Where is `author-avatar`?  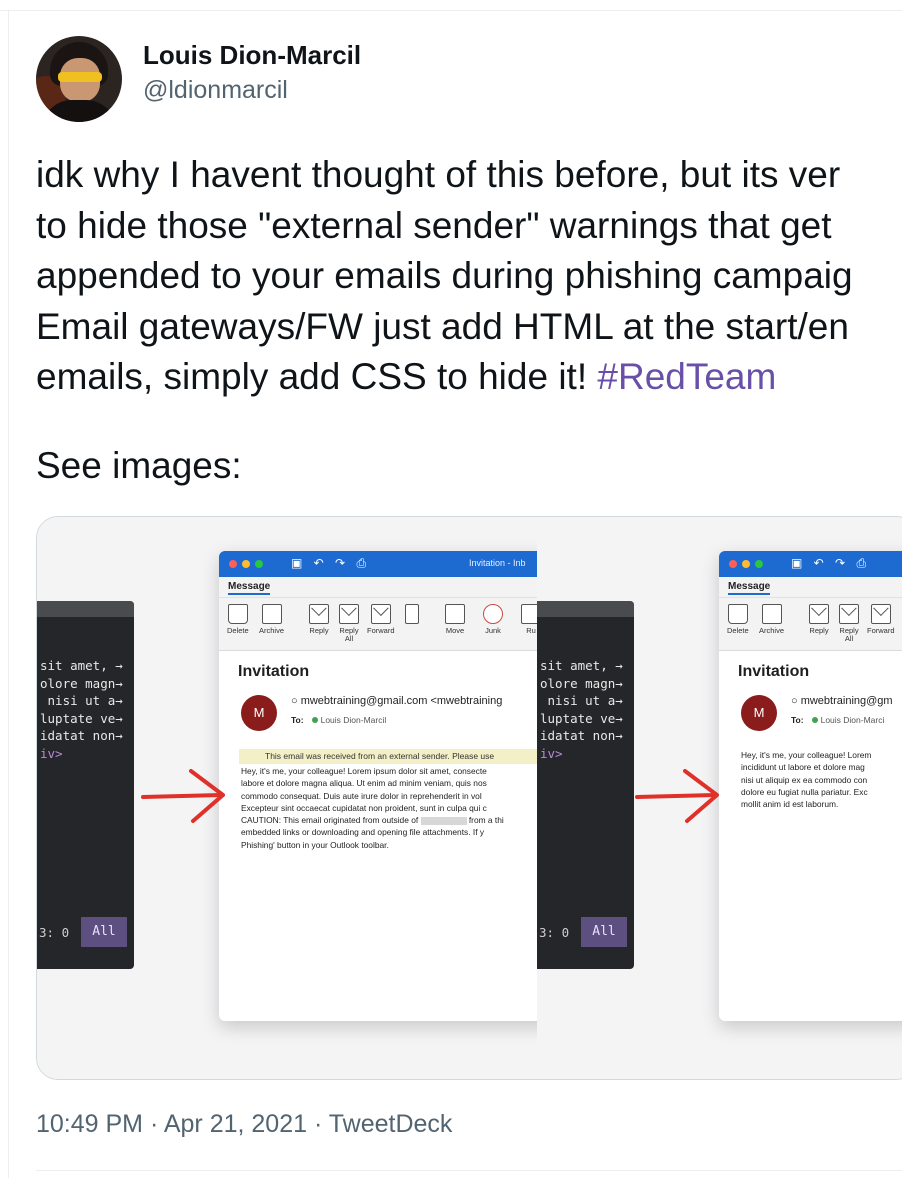 author-avatar is located at coordinates (79, 79).